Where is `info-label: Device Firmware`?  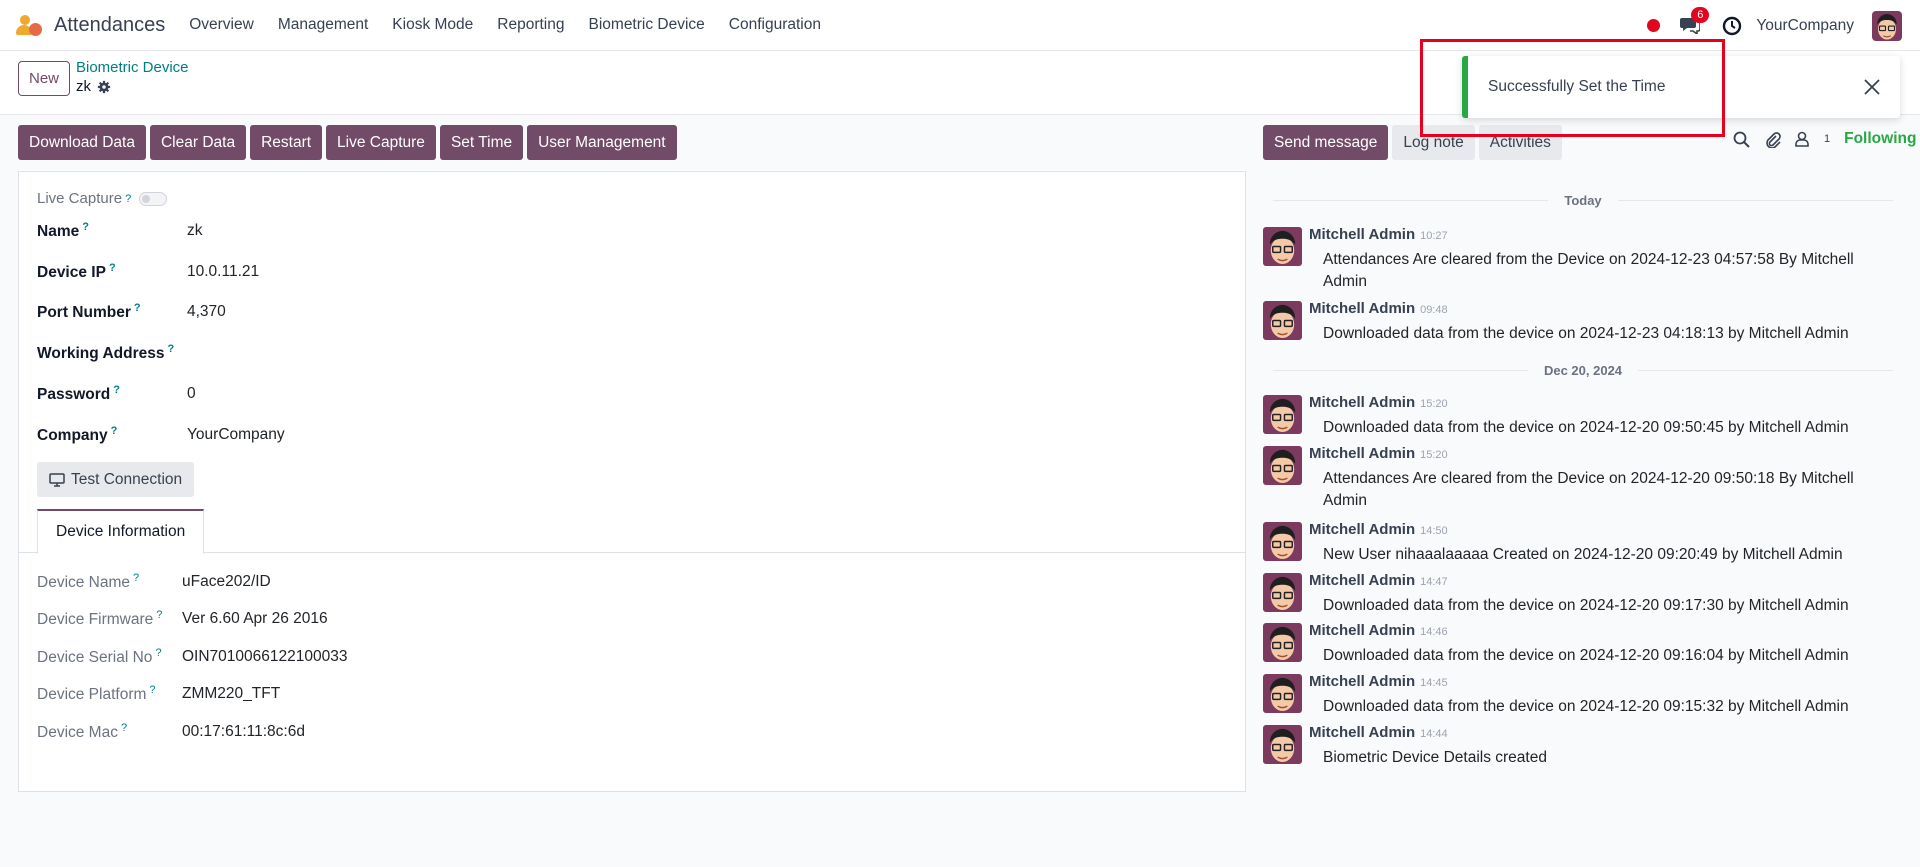 info-label: Device Firmware is located at coordinates (95, 620).